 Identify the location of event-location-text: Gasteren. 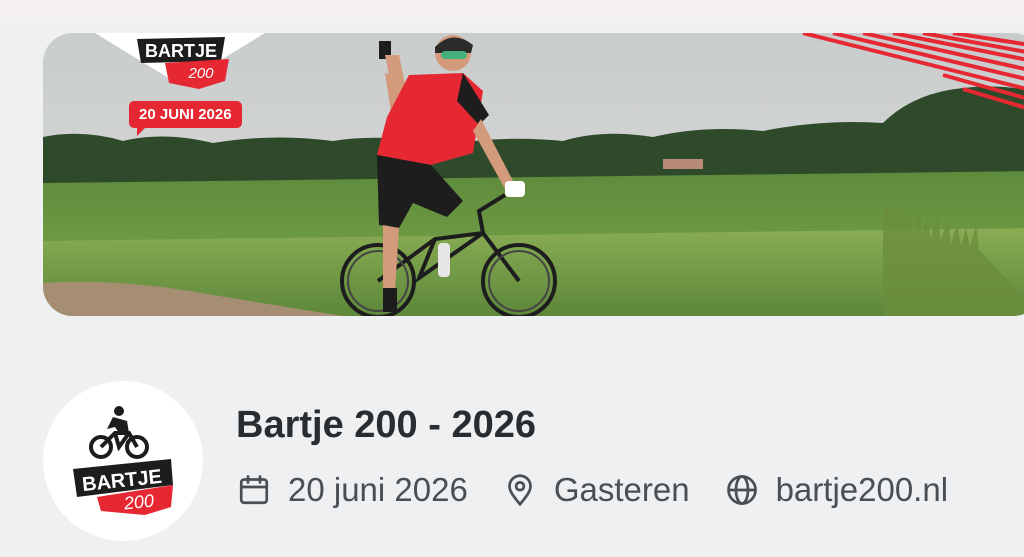
(621, 489).